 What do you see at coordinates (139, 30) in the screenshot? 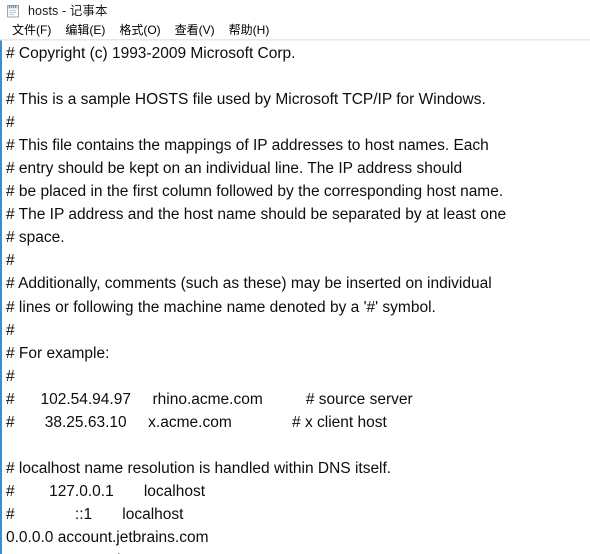
I see `menu-format: 格式(O)` at bounding box center [139, 30].